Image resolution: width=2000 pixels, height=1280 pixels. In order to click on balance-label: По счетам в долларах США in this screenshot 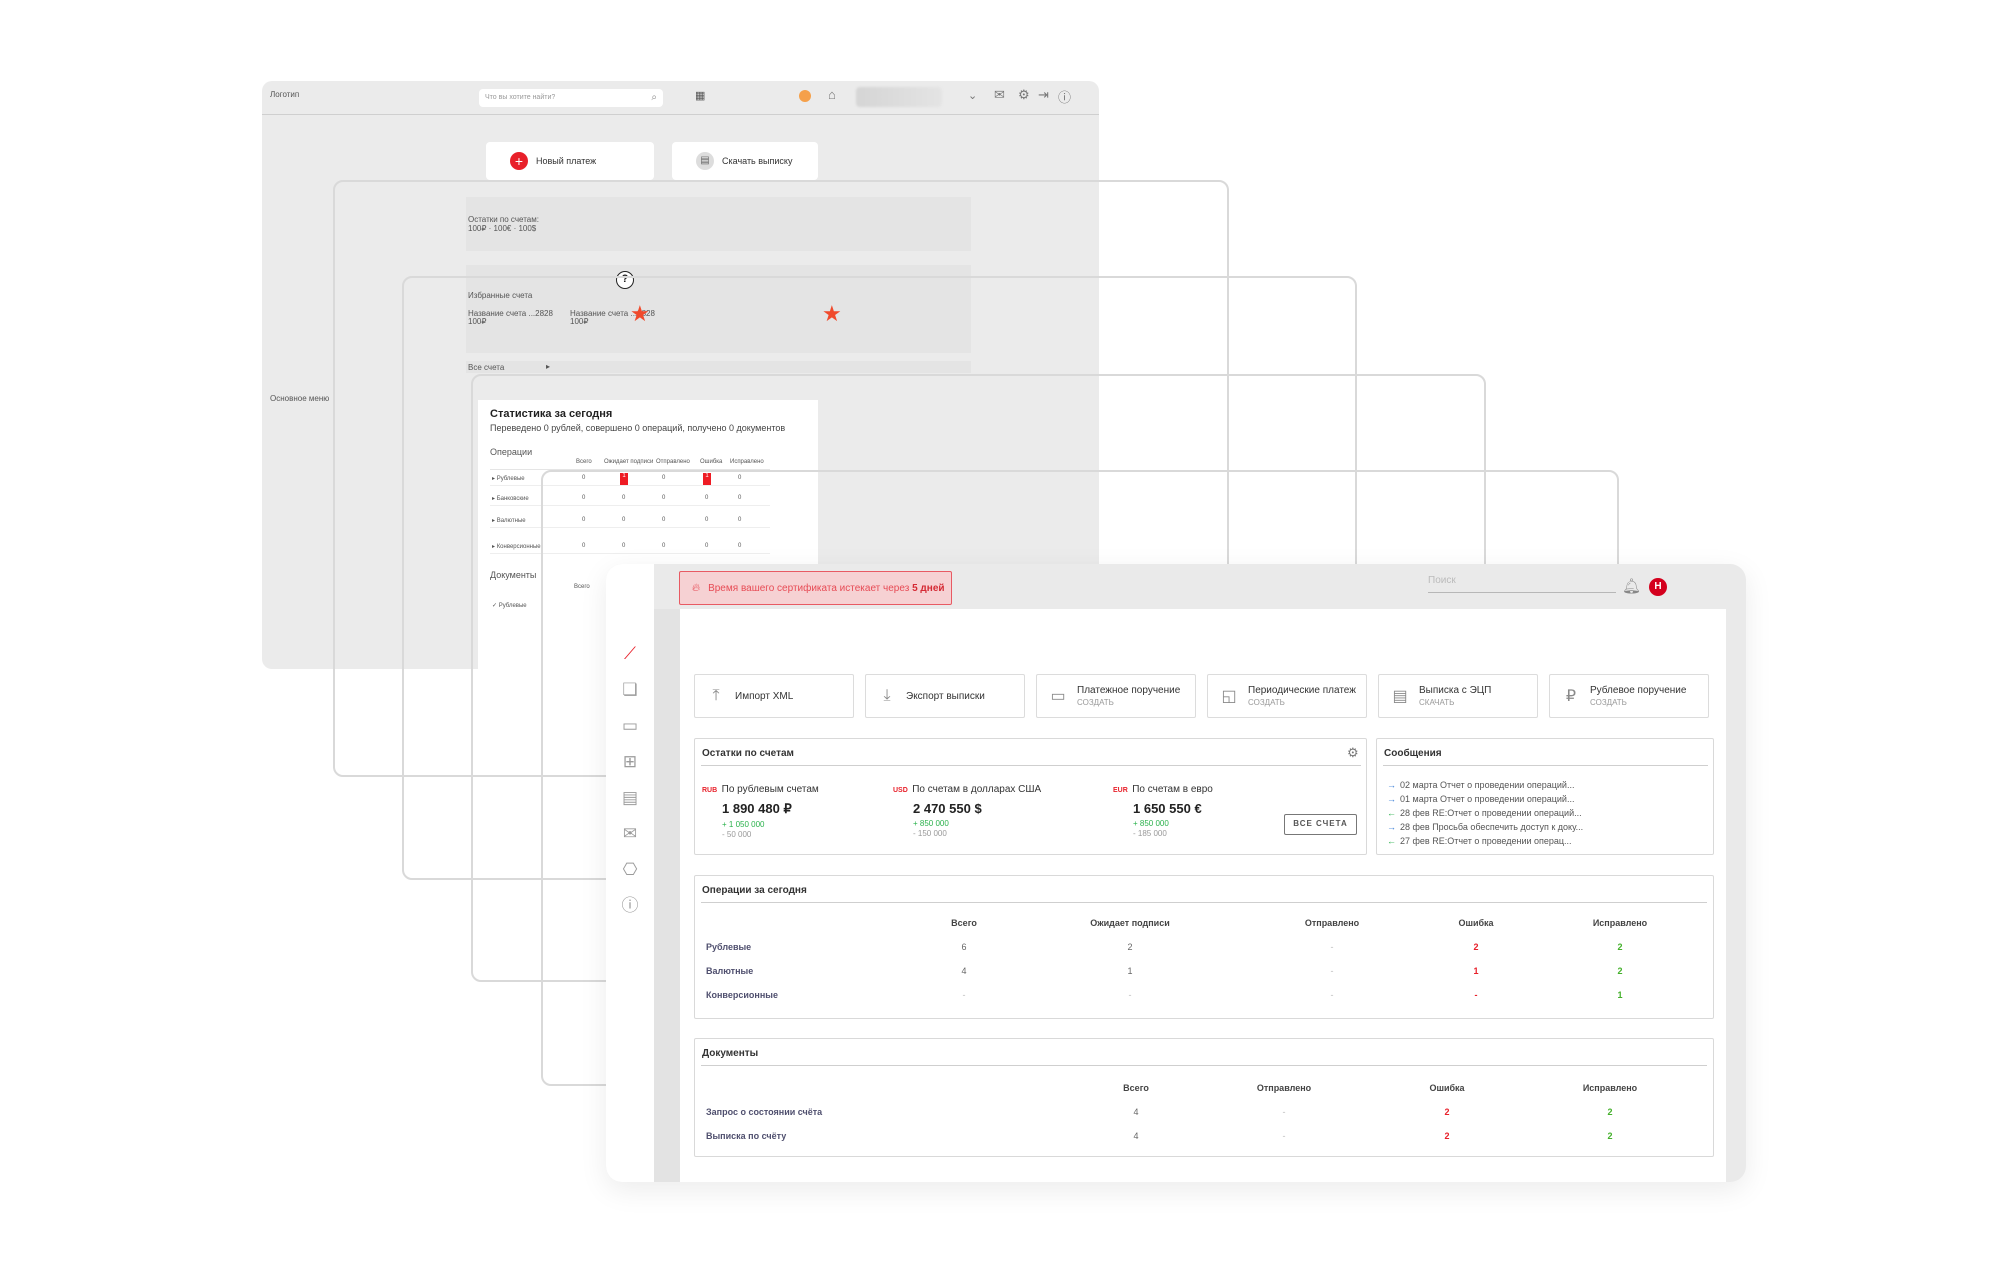, I will do `click(977, 789)`.